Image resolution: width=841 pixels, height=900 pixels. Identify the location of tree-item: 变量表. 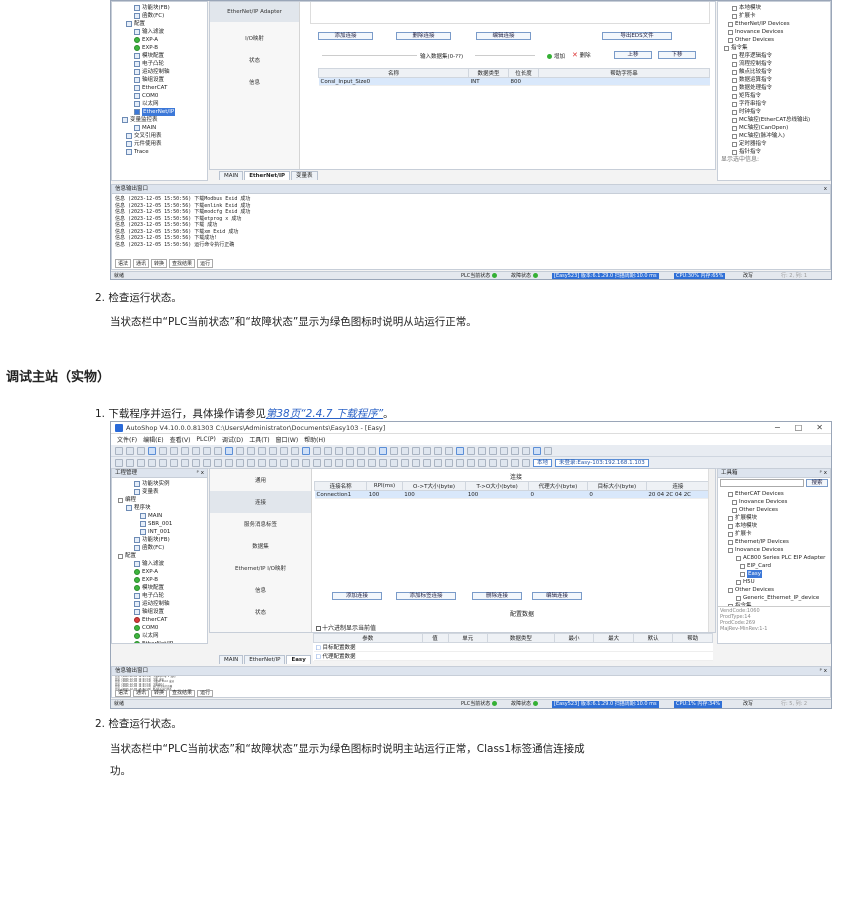
(159, 492).